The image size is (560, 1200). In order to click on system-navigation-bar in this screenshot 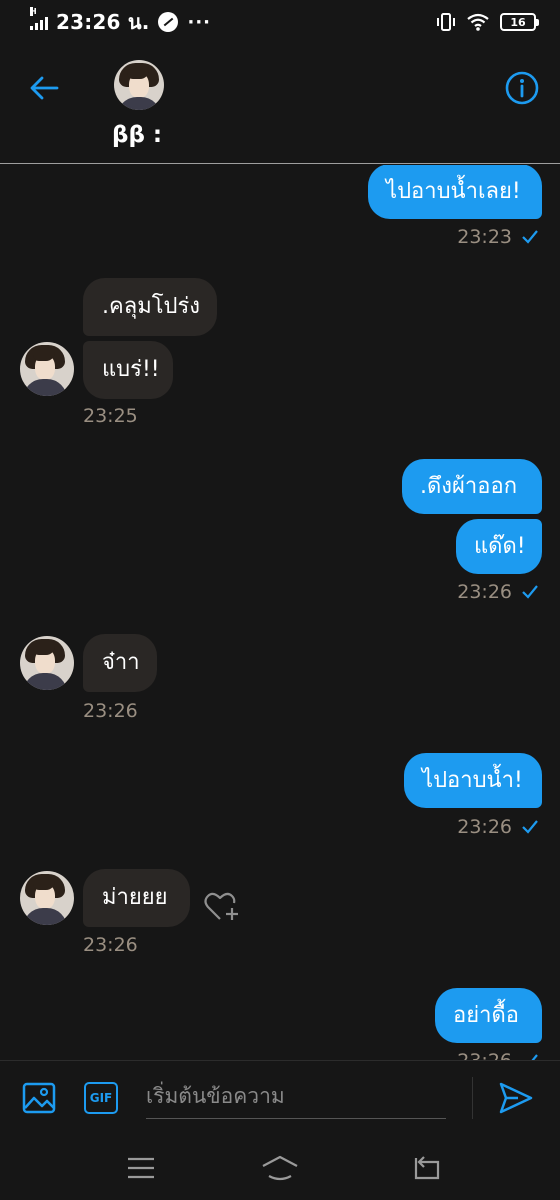, I will do `click(280, 1168)`.